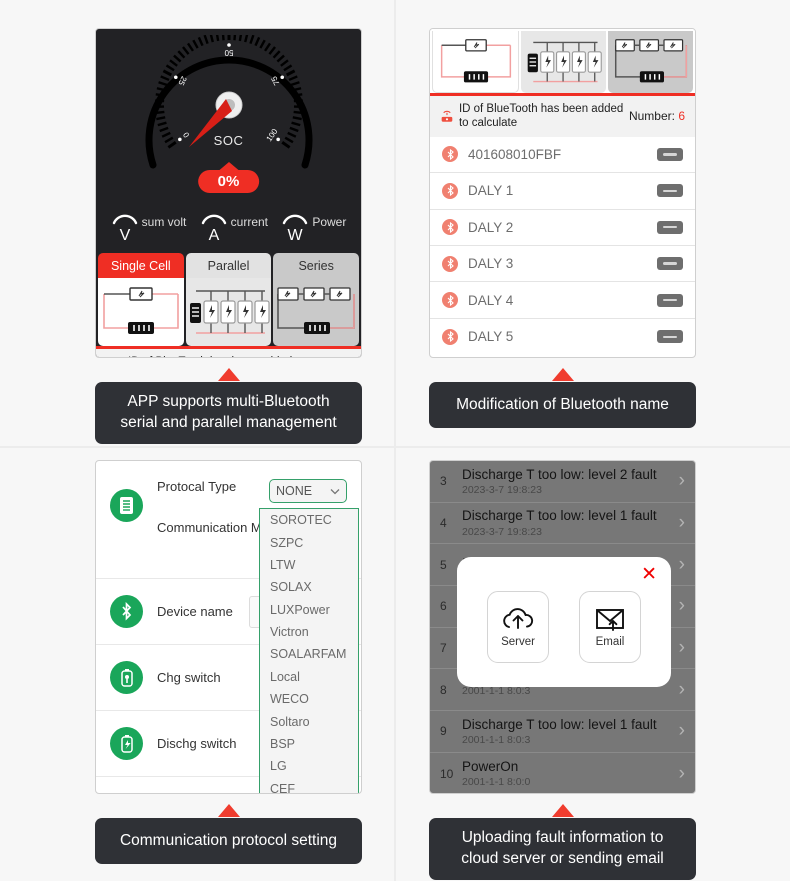 This screenshot has height=881, width=790. What do you see at coordinates (164, 222) in the screenshot?
I see `metric-label-sum-volt: sum volt` at bounding box center [164, 222].